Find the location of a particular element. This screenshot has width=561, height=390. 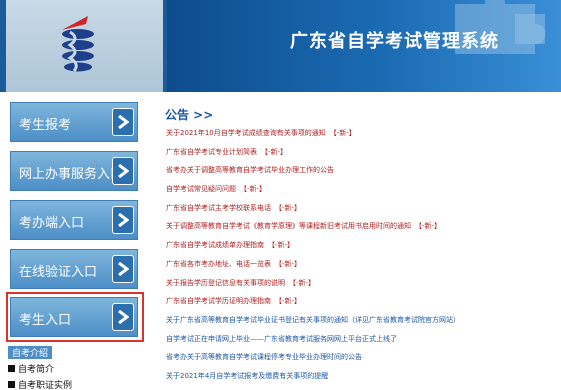

notice-link: 关于调整高等教育自学考试《教育学原理》等课程新旧考试用书启用时间的通知 is located at coordinates (288, 226).